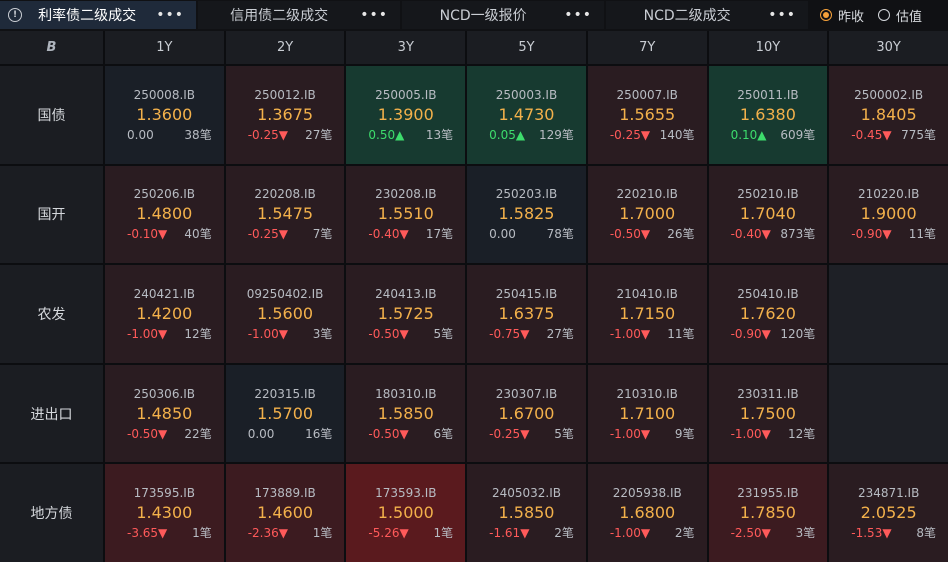 This screenshot has width=948, height=562. What do you see at coordinates (164, 314) in the screenshot?
I see `bond-cell: 240421.IB 1.4200 -1.00▼ 12笔` at bounding box center [164, 314].